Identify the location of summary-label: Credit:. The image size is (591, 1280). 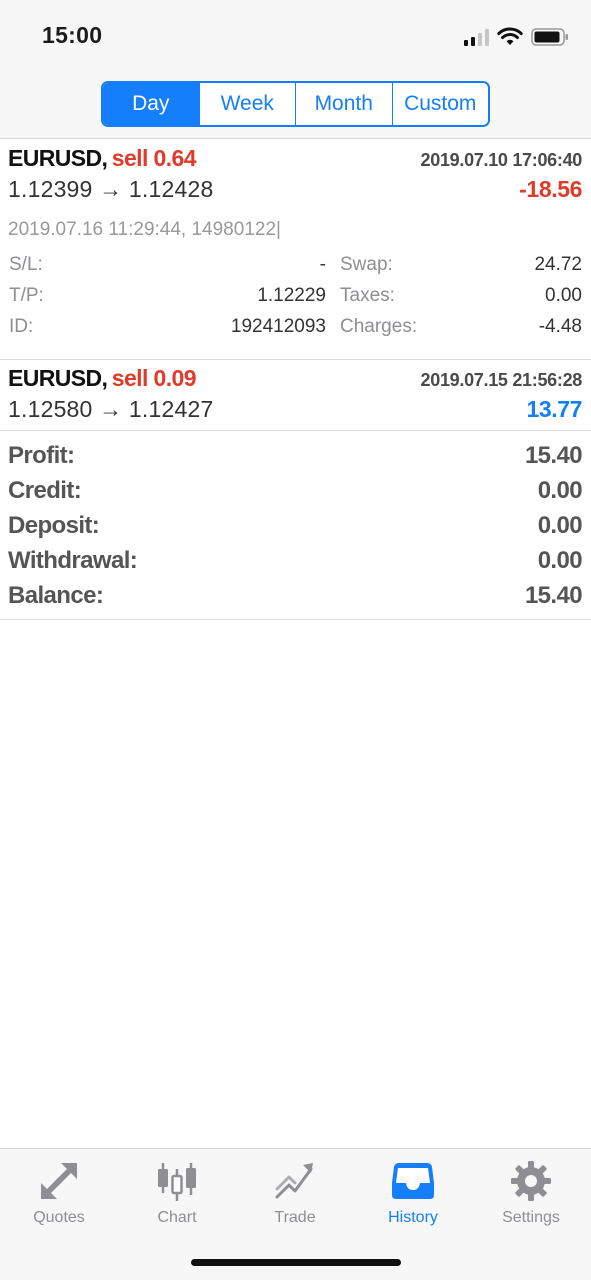
(45, 490).